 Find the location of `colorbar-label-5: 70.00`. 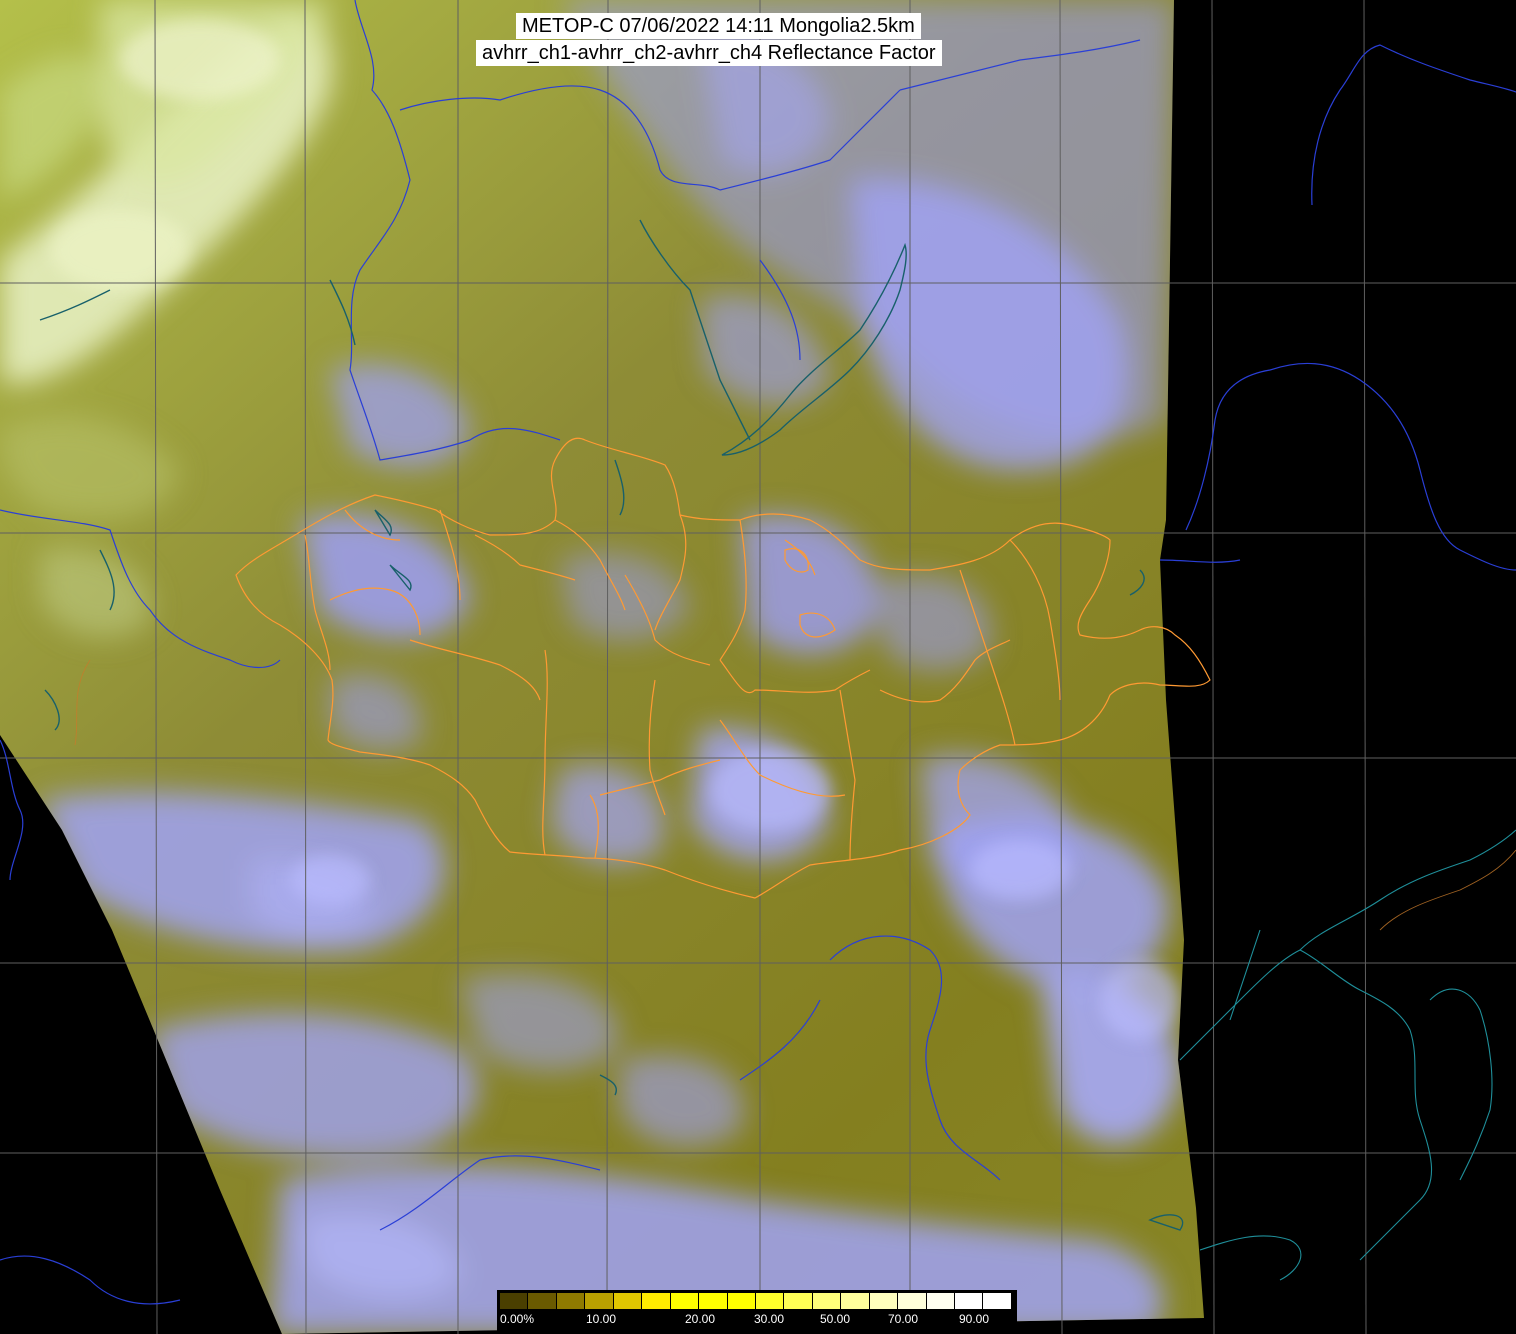

colorbar-label-5: 70.00 is located at coordinates (903, 1319).